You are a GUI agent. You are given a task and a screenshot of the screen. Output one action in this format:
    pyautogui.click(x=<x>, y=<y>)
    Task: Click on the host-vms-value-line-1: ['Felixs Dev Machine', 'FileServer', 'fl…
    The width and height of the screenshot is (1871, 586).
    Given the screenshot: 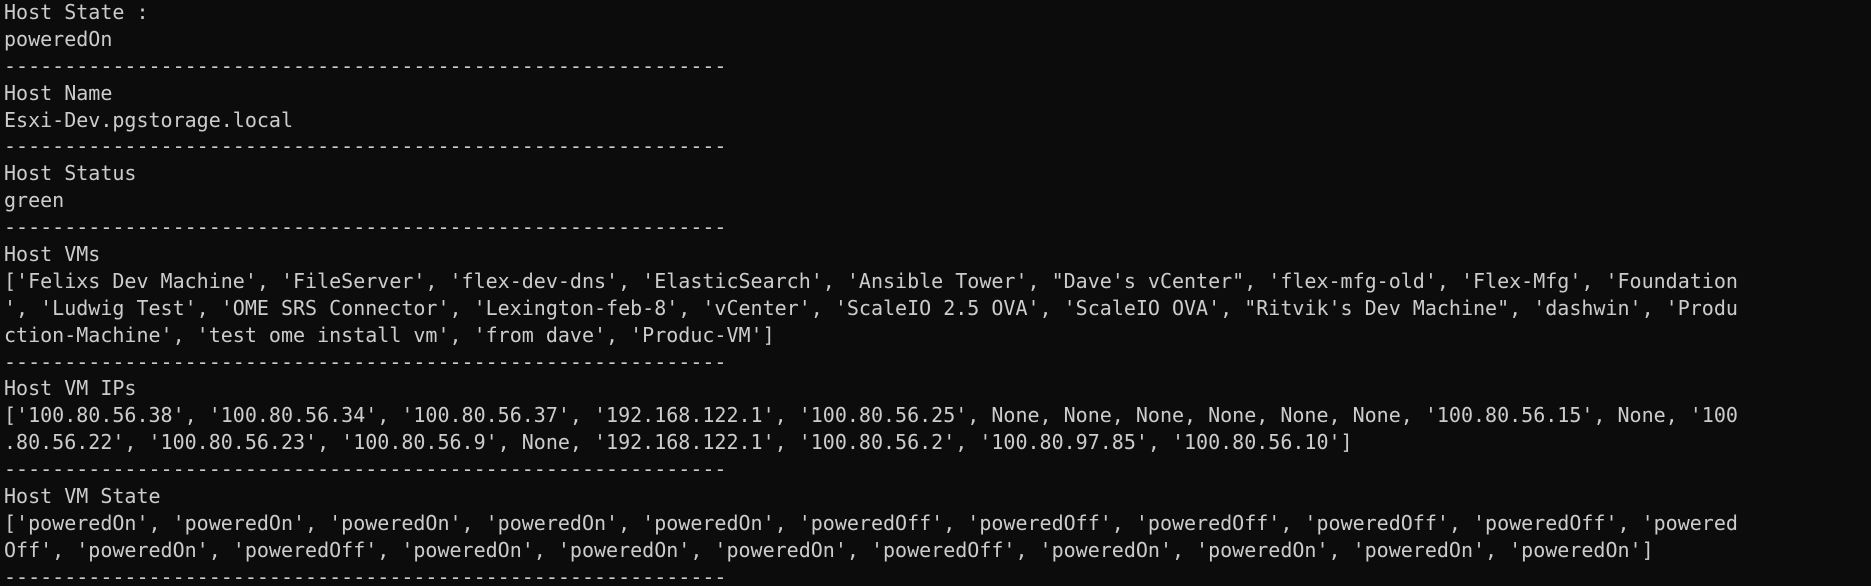 What is the action you would take?
    pyautogui.click(x=871, y=280)
    